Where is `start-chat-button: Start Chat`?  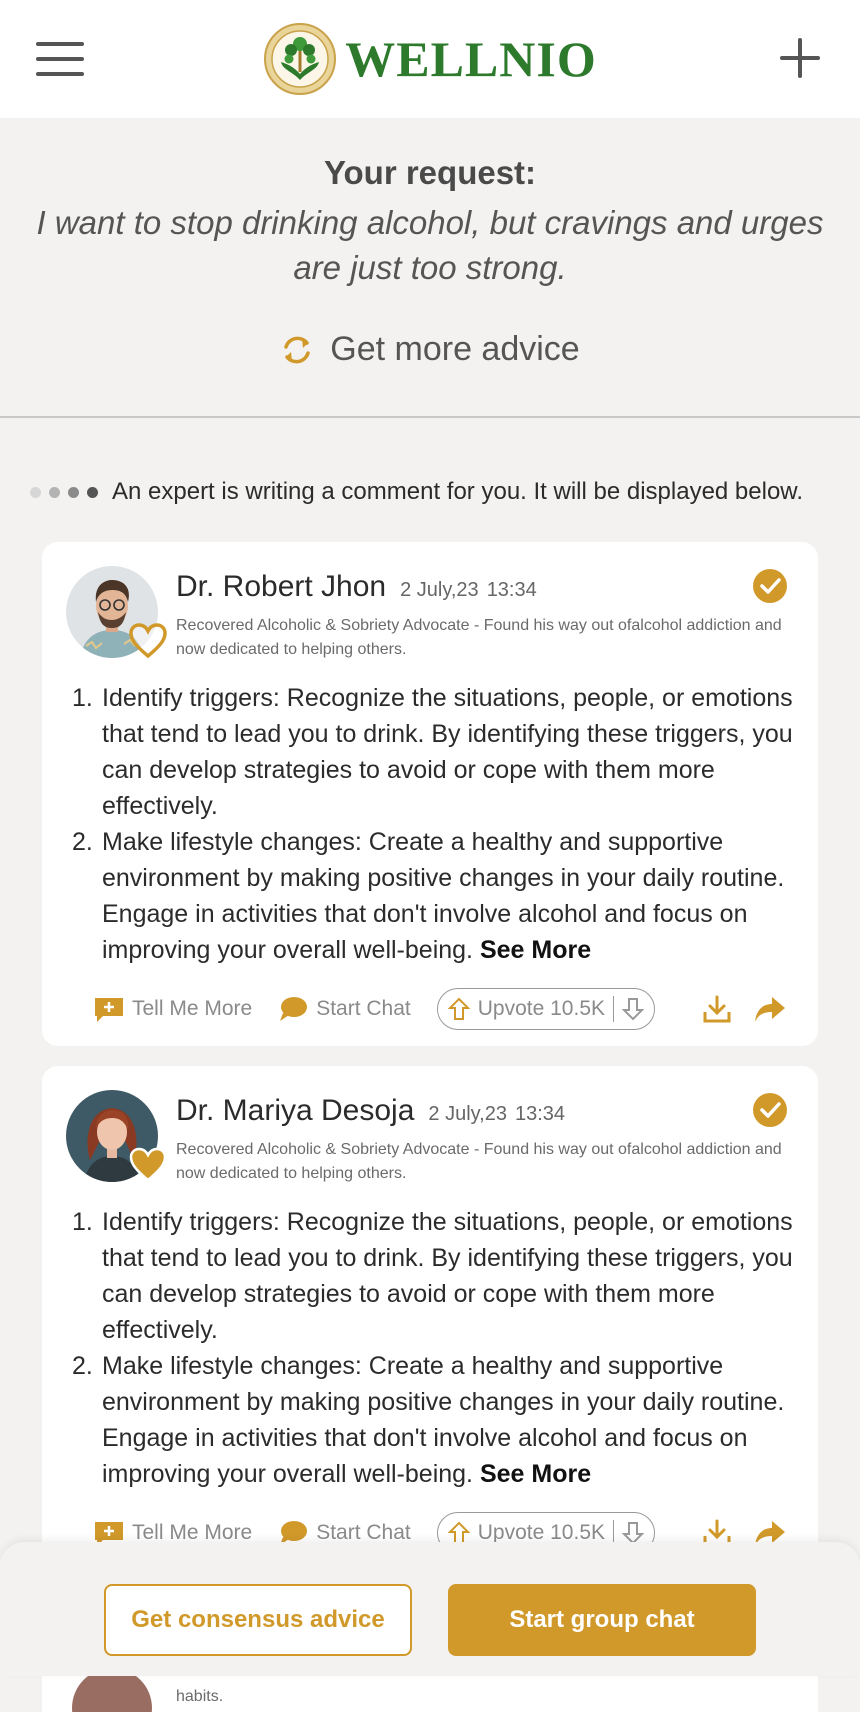
start-chat-button: Start Chat is located at coordinates (344, 1009).